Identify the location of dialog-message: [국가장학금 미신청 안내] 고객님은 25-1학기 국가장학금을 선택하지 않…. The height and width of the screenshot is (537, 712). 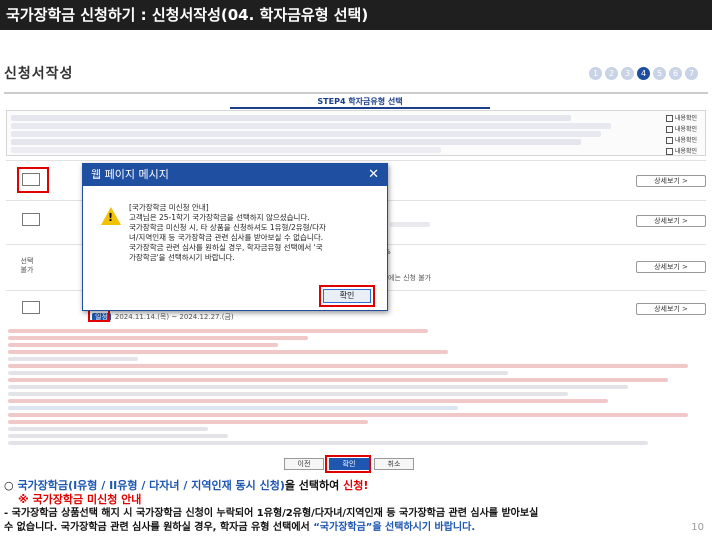
(254, 233).